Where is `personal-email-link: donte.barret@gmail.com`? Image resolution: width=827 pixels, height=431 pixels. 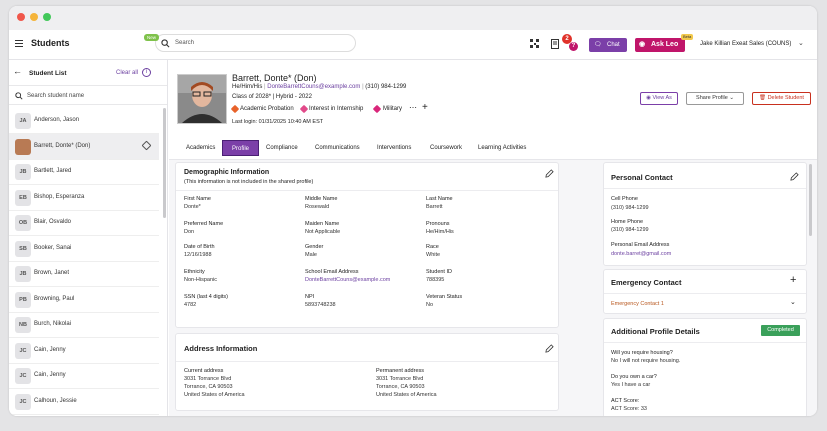 personal-email-link: donte.barret@gmail.com is located at coordinates (641, 254).